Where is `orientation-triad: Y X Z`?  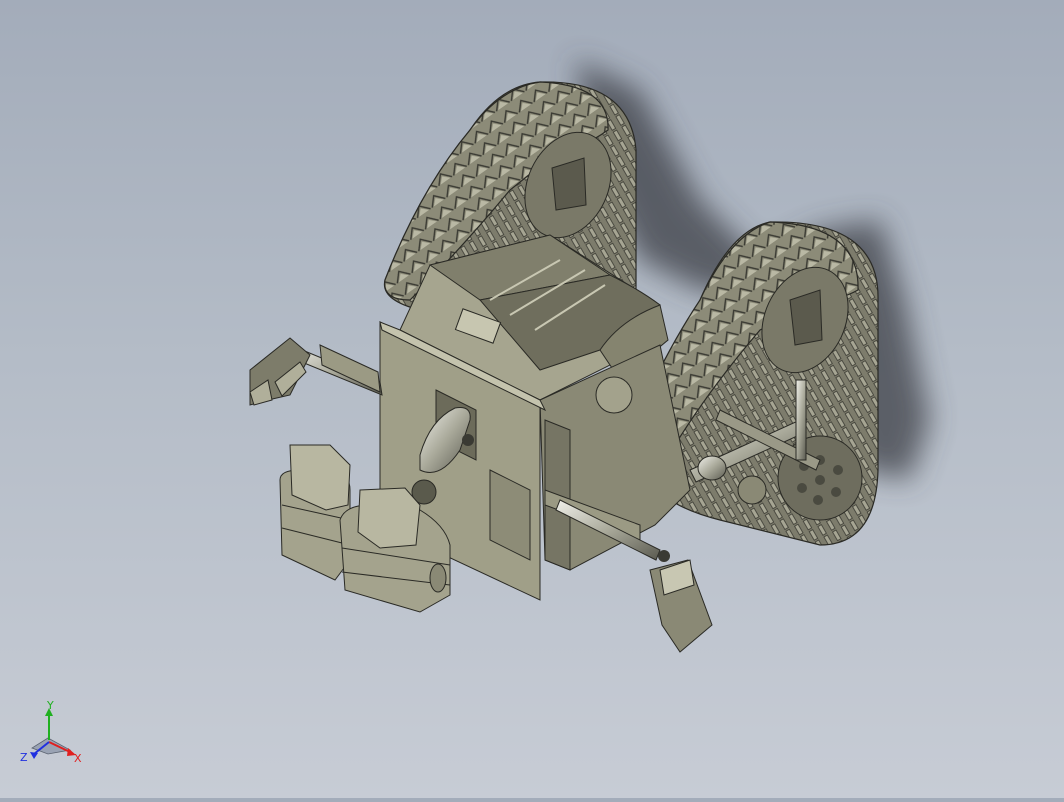
orientation-triad: Y X Z is located at coordinates (53, 734).